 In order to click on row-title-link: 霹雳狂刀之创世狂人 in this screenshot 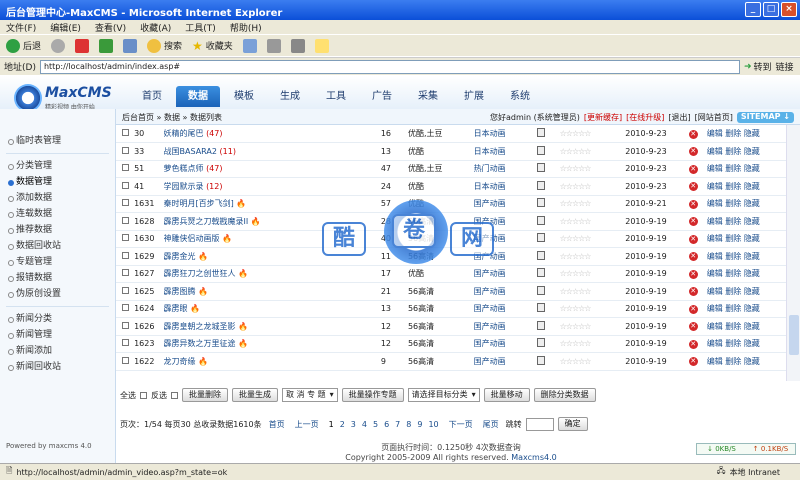, I will do `click(200, 273)`.